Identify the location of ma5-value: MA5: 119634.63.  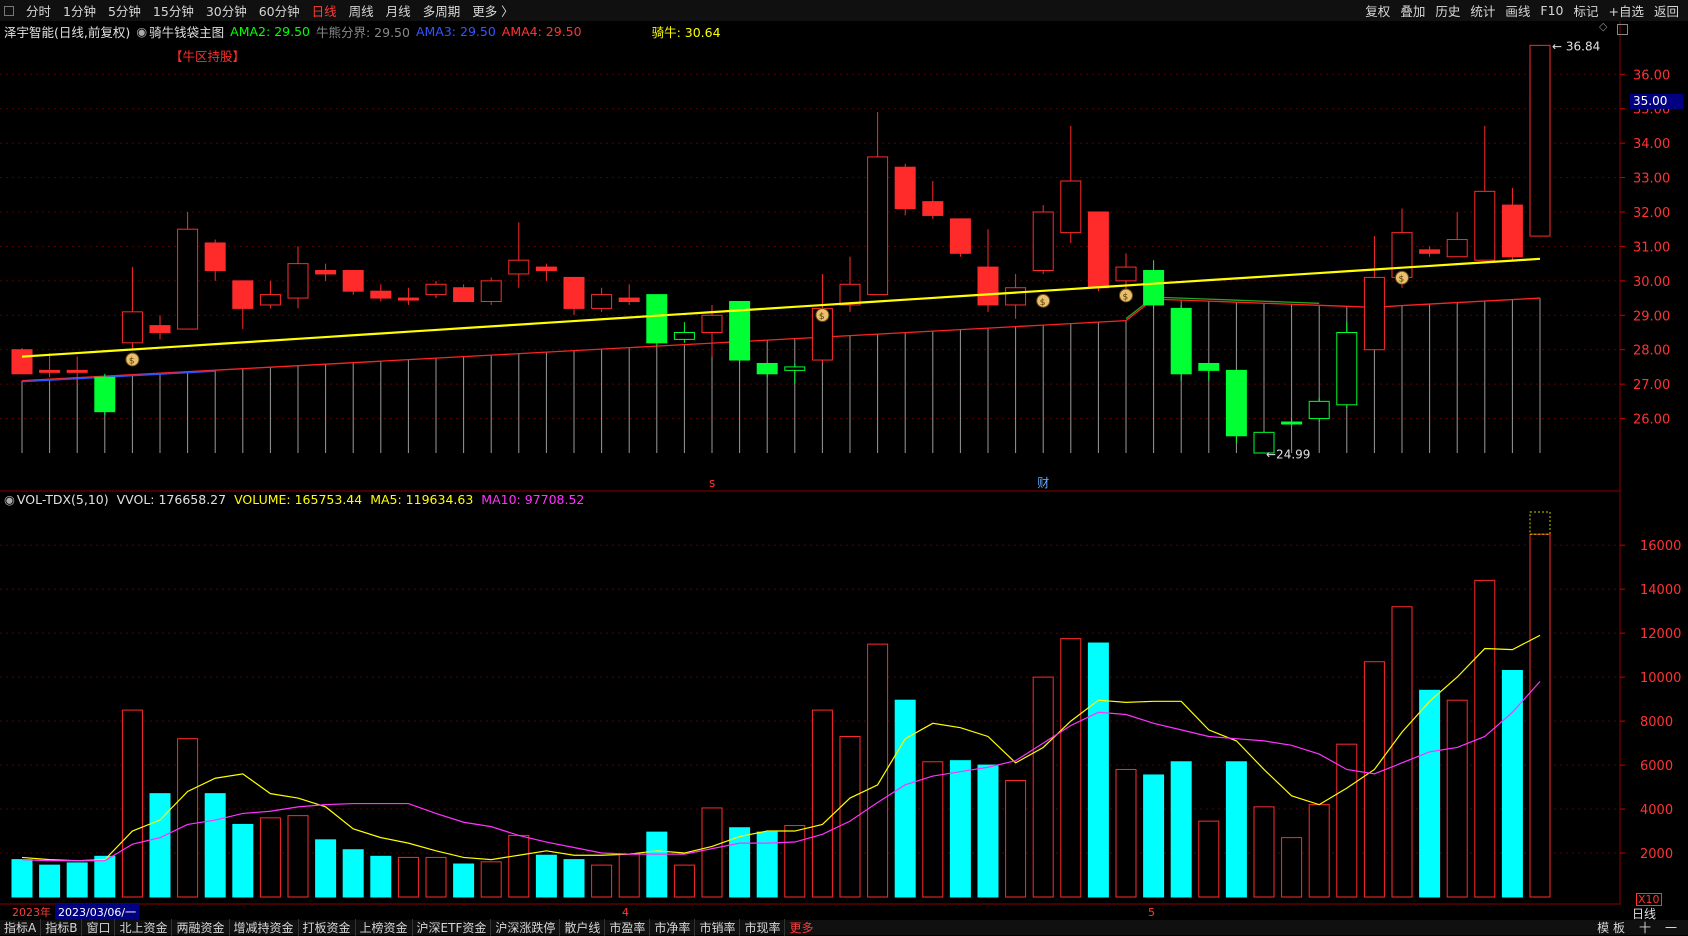
(421, 499).